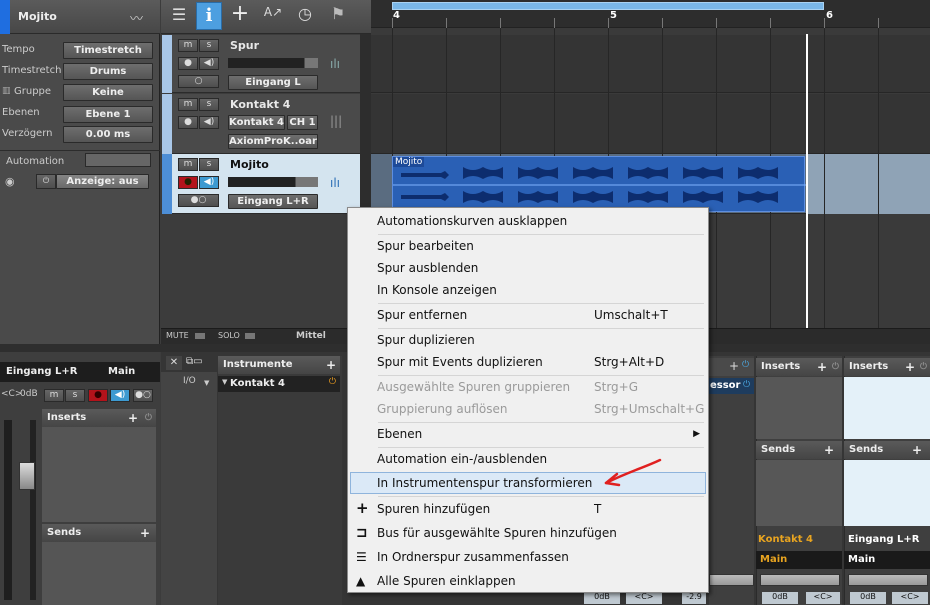  Describe the element at coordinates (650, 124) in the screenshot. I see `lane-kontakt` at that location.